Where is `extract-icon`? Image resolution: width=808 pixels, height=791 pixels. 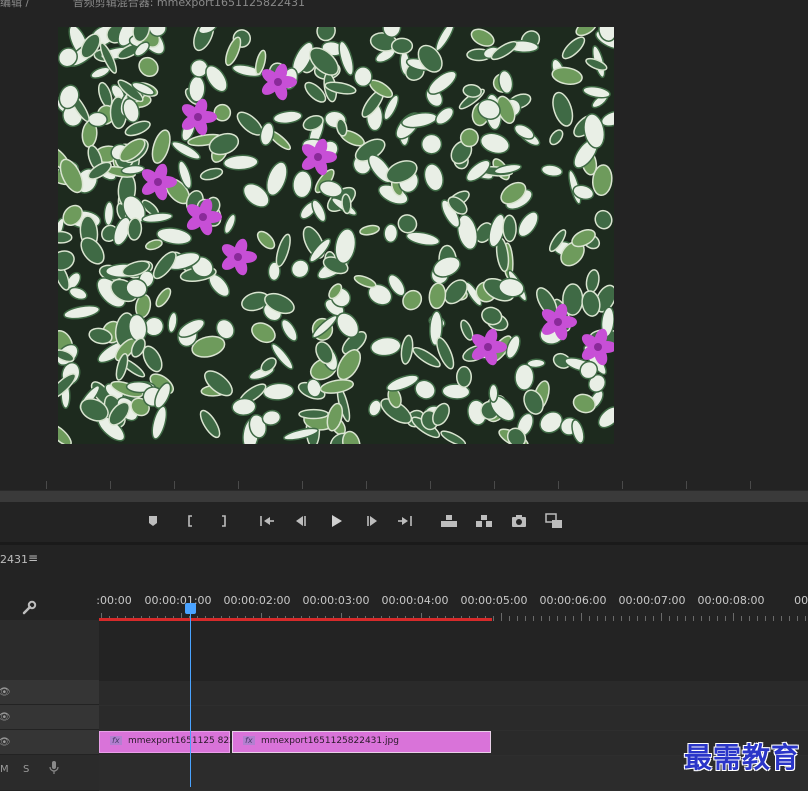
extract-icon is located at coordinates (484, 521).